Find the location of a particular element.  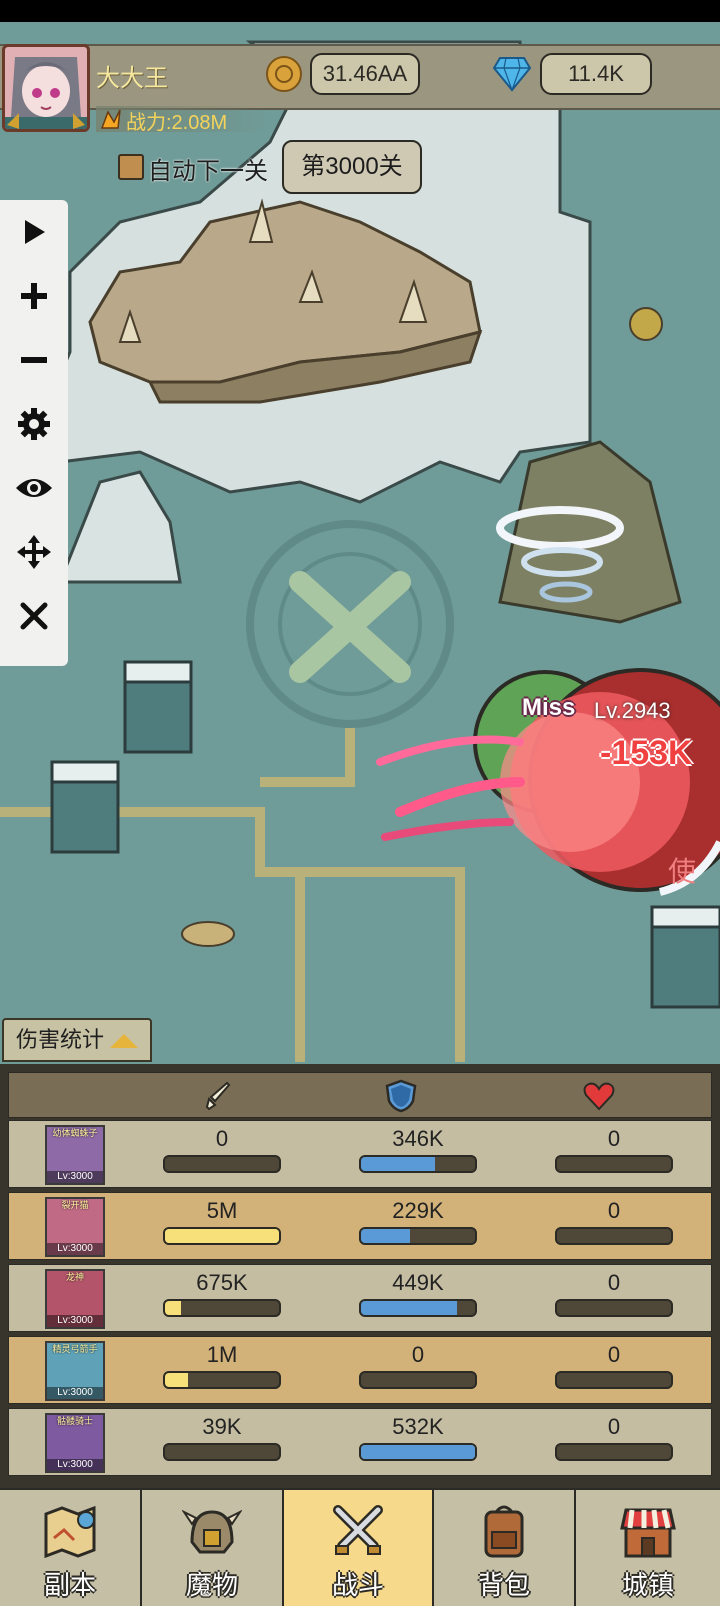

town-shop-icon is located at coordinates (648, 1533).